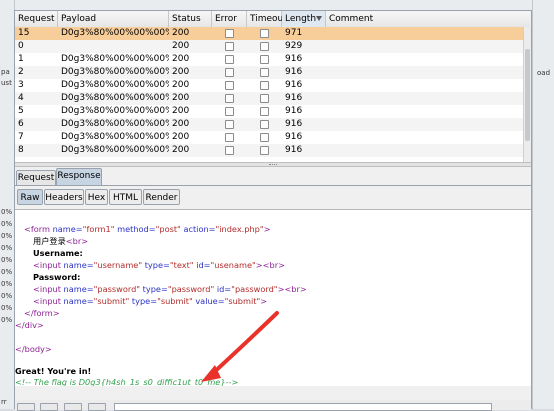 This screenshot has width=554, height=411. What do you see at coordinates (64, 197) in the screenshot?
I see `tab-headers: Headers` at bounding box center [64, 197].